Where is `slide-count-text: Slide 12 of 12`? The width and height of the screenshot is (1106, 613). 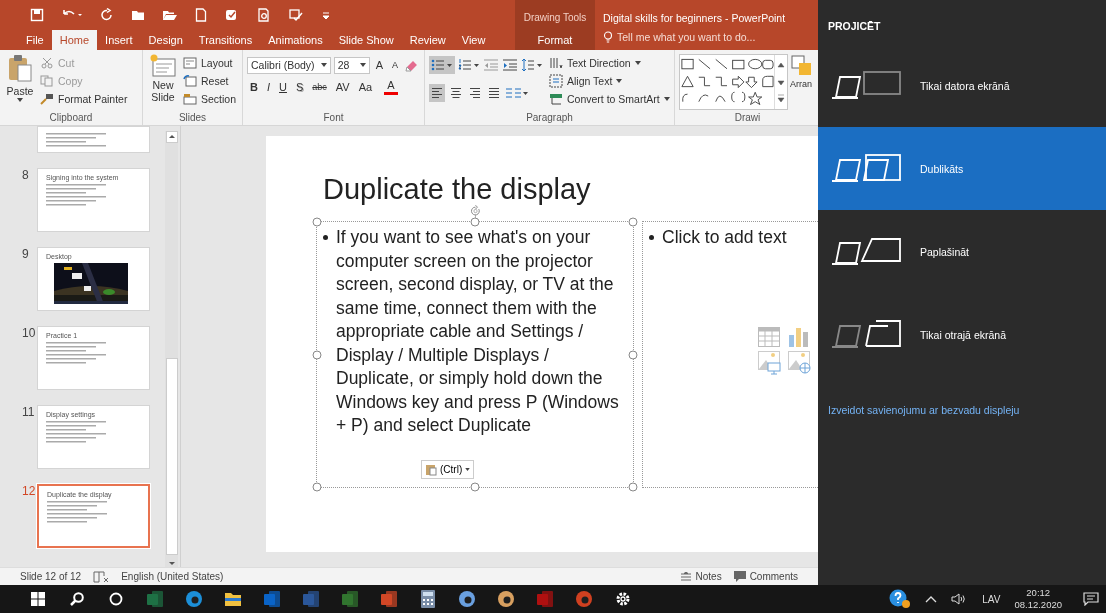 slide-count-text: Slide 12 of 12 is located at coordinates (51, 576).